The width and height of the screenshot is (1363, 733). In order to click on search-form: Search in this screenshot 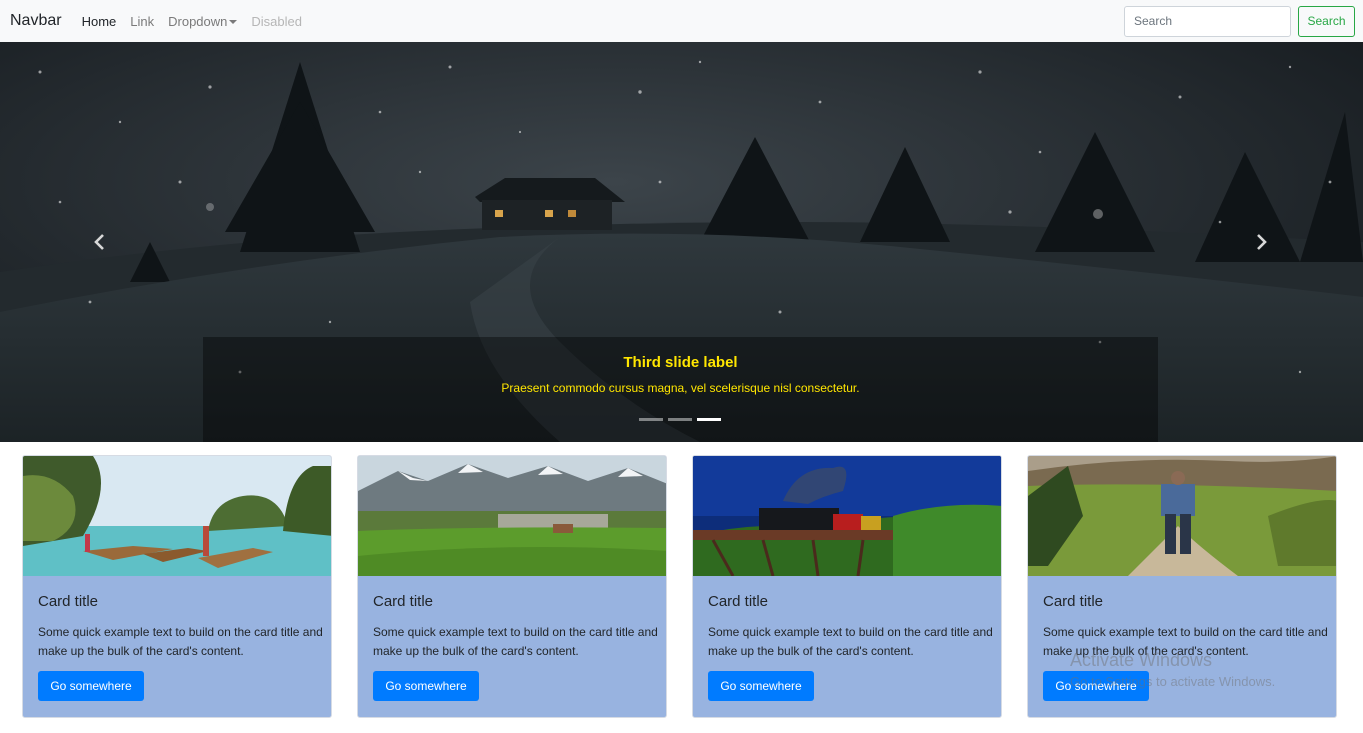, I will do `click(1239, 21)`.